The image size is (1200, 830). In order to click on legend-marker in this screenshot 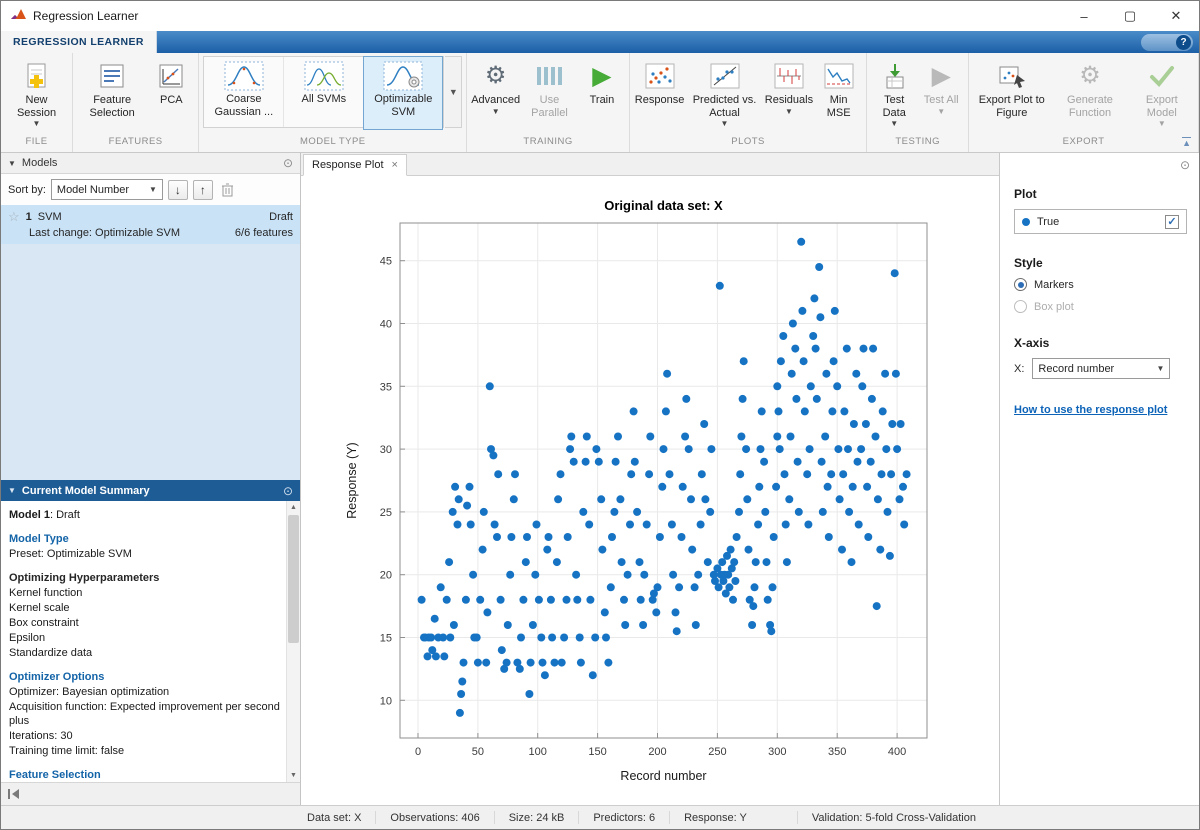, I will do `click(1026, 221)`.